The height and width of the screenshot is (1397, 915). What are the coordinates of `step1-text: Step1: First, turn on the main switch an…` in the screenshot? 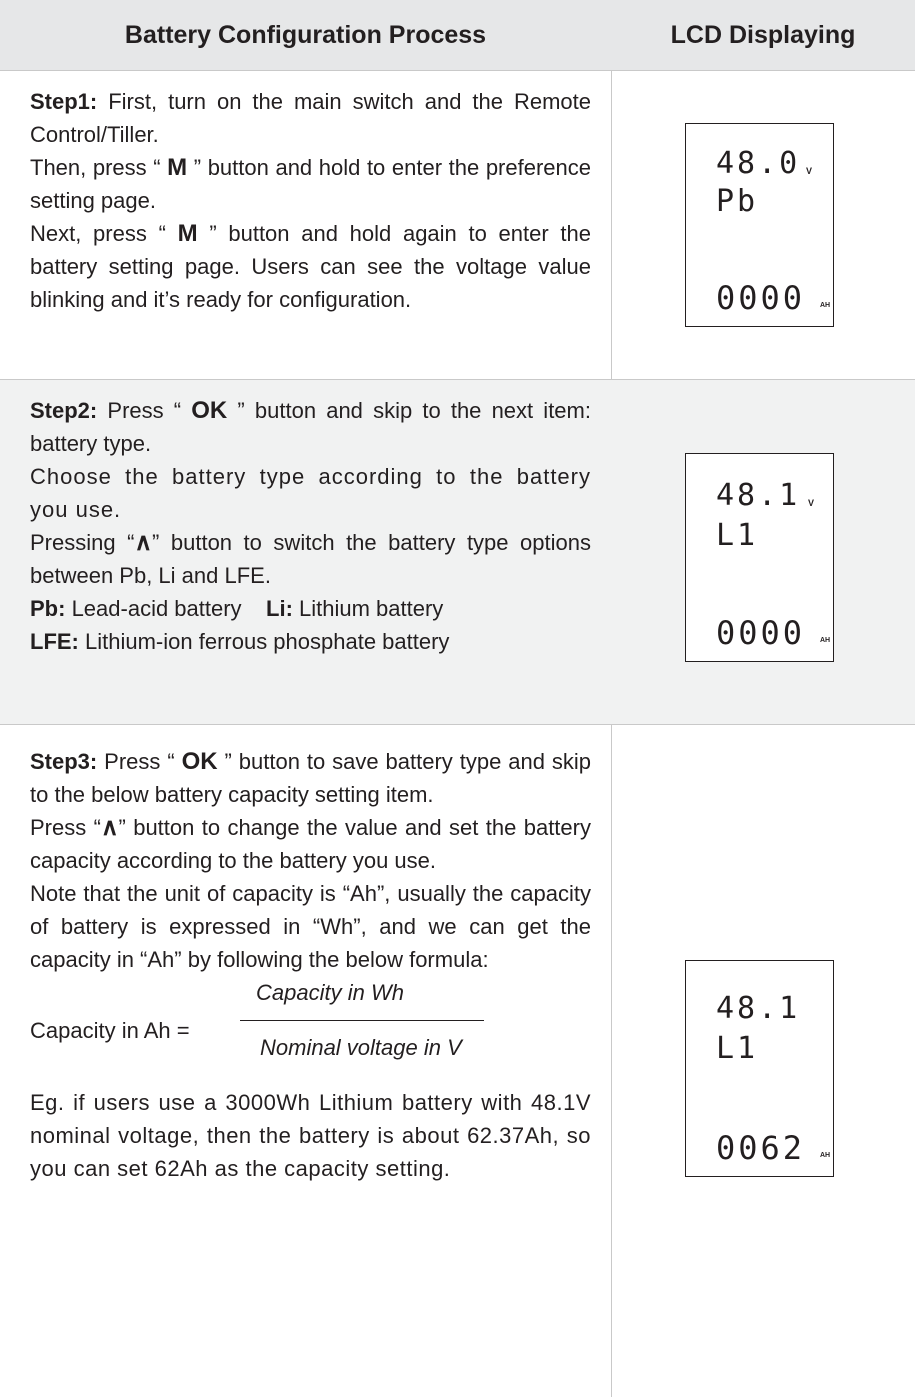 It's located at (310, 200).